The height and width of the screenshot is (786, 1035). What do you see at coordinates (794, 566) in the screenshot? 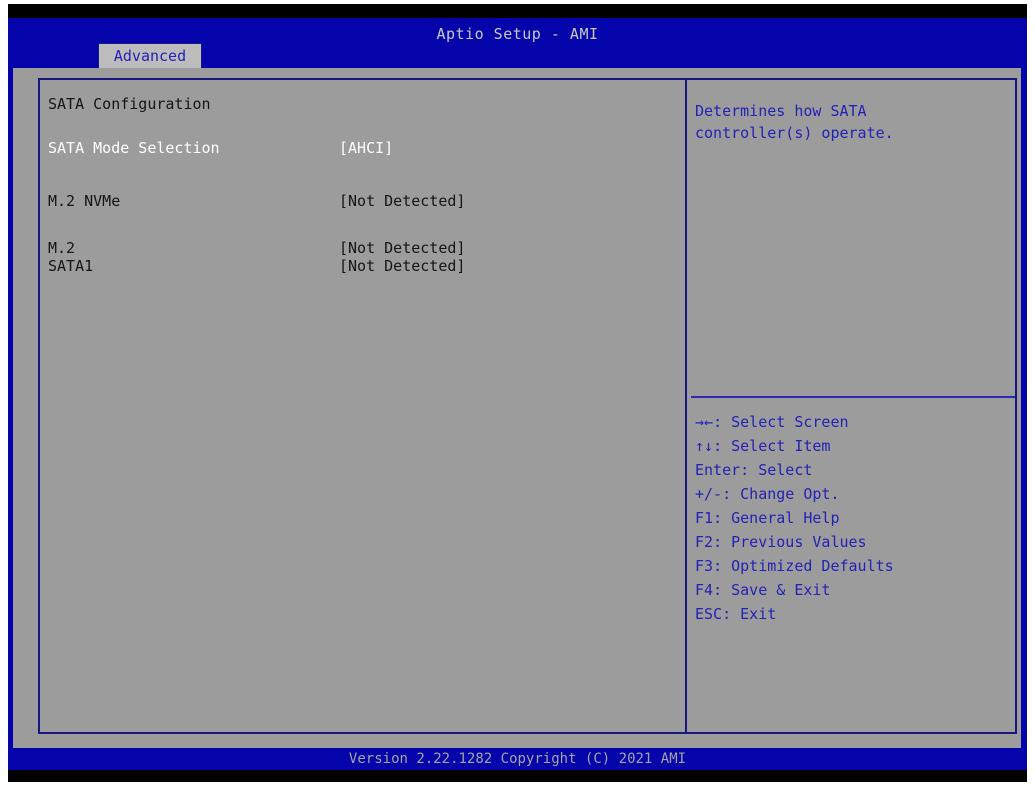
I see `key-hint-f3: F3: Optimized Defaults` at bounding box center [794, 566].